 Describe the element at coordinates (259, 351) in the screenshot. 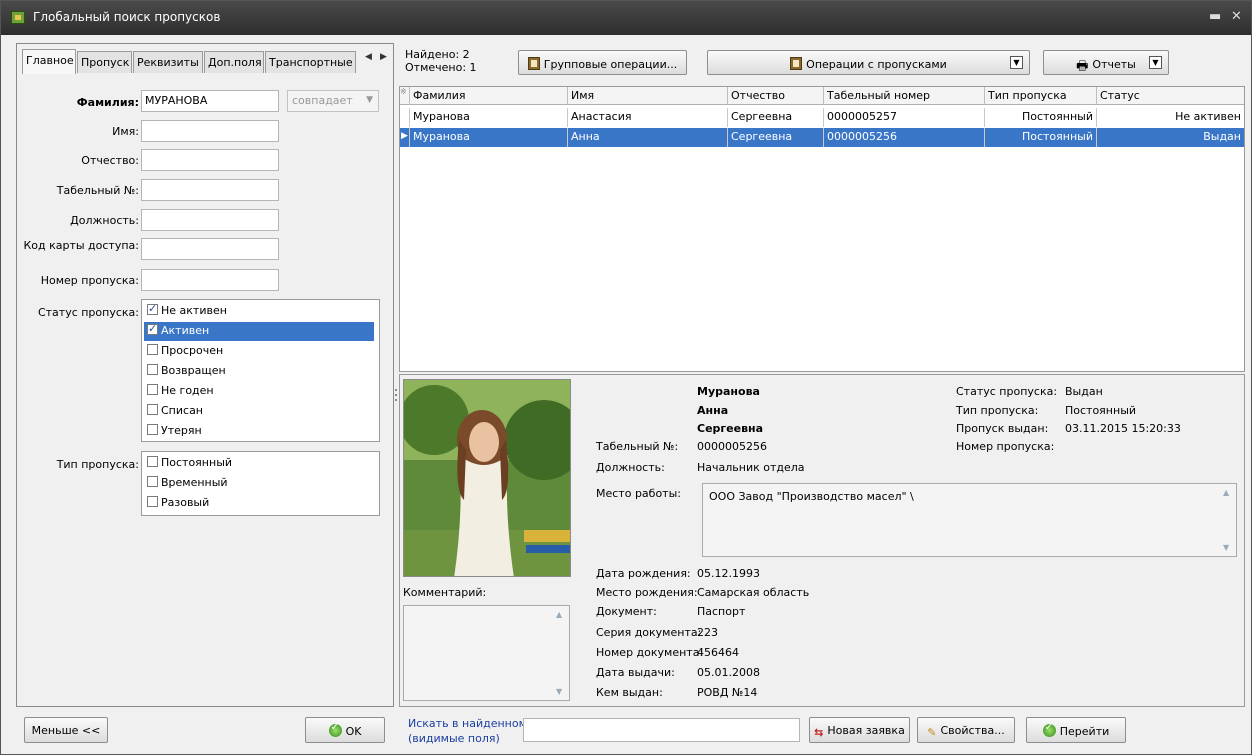

I see `status-option-expired: Просрочен` at that location.